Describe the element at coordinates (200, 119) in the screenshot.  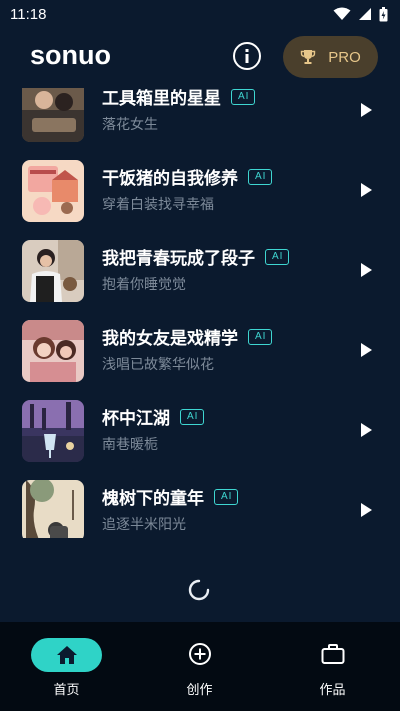
I see `song-item: 工具箱里的星星 AI 落花女生` at that location.